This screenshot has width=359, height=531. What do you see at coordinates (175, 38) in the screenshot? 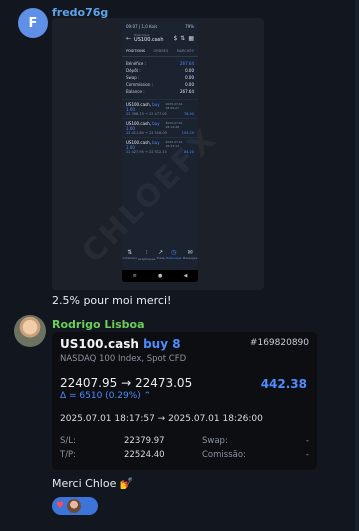
I see `currency-icon: $` at bounding box center [175, 38].